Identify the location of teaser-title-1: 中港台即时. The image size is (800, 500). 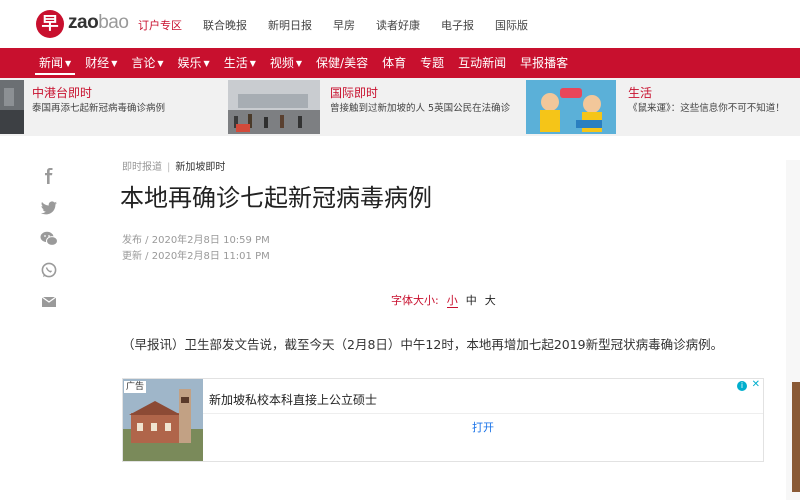
(62, 92).